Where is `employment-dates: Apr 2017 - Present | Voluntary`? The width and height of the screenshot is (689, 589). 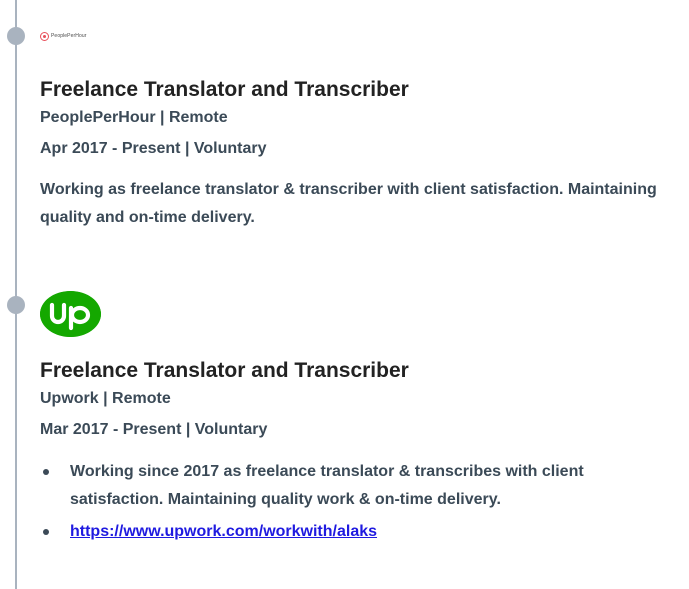 employment-dates: Apr 2017 - Present | Voluntary is located at coordinates (153, 148).